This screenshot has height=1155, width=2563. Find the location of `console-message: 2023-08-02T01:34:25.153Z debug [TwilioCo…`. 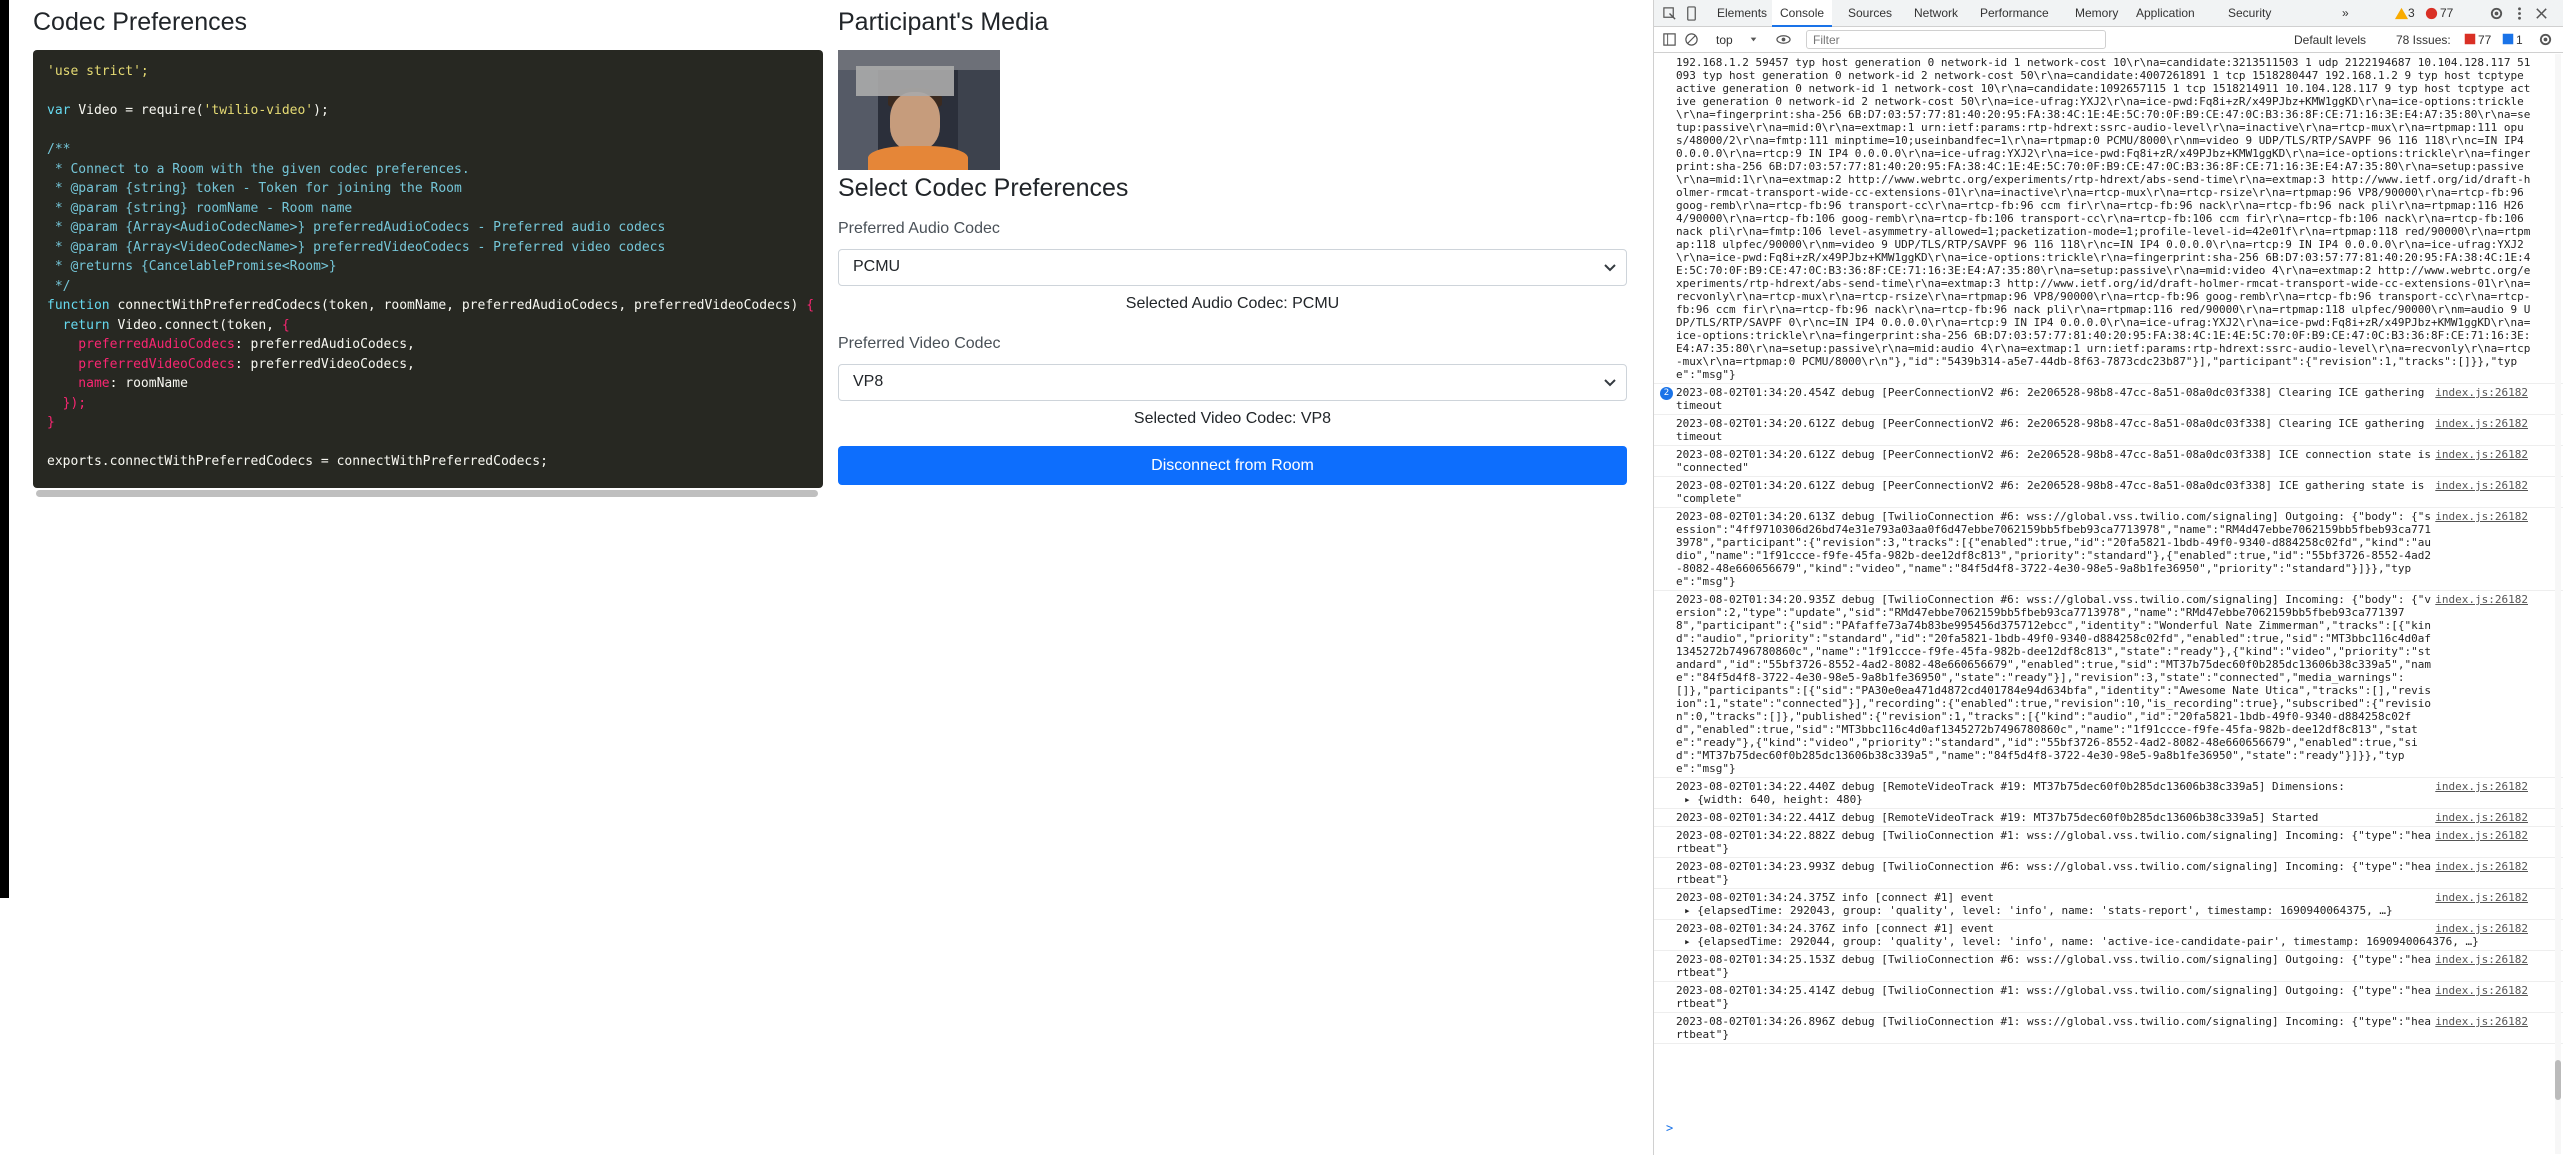

console-message: 2023-08-02T01:34:25.153Z debug [TwilioCo… is located at coordinates (2108, 966).